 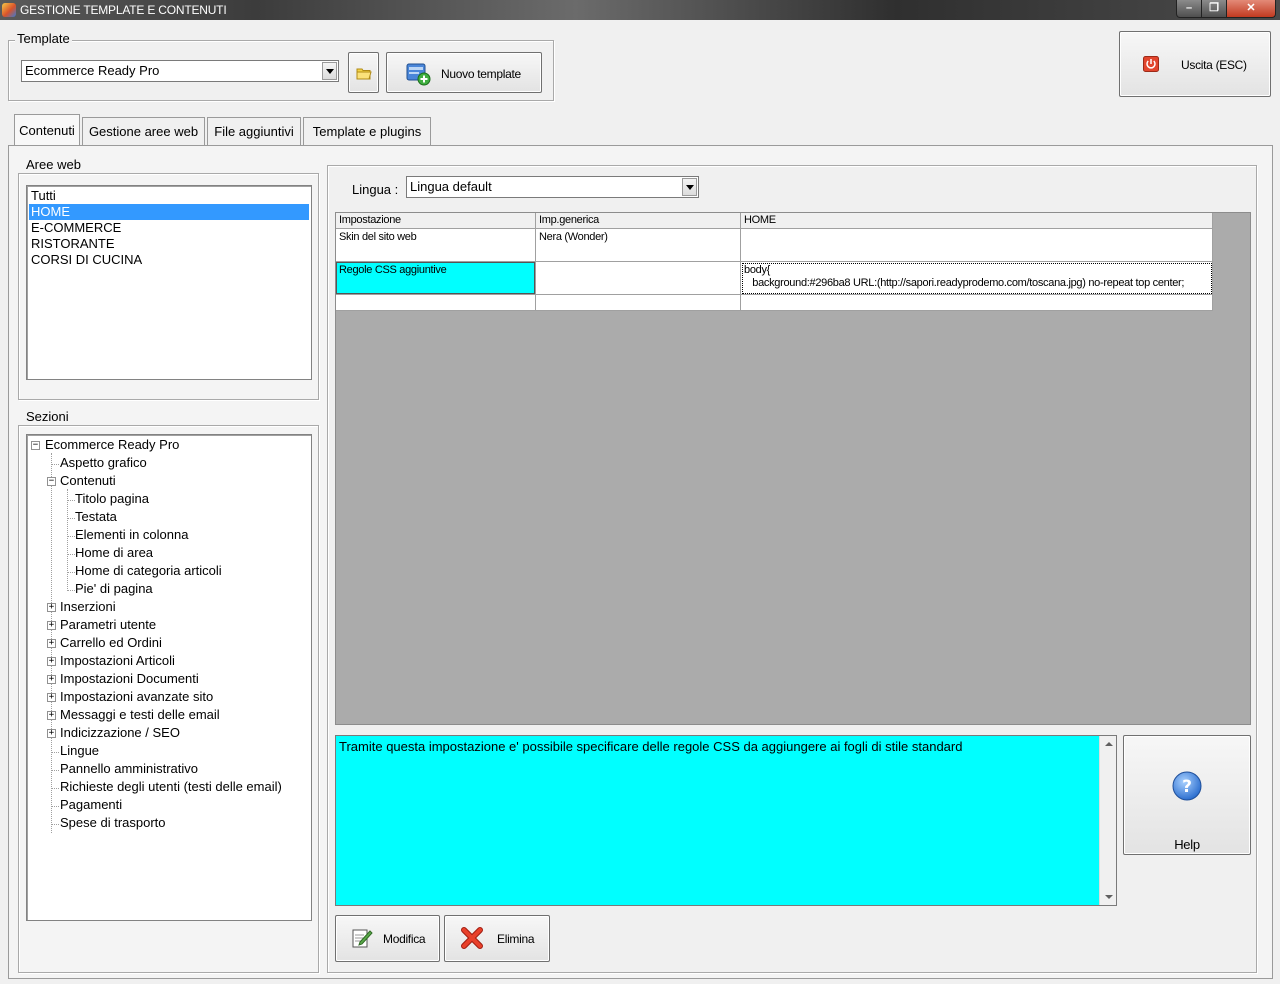 What do you see at coordinates (552, 187) in the screenshot?
I see `lingua-select: Lingua default` at bounding box center [552, 187].